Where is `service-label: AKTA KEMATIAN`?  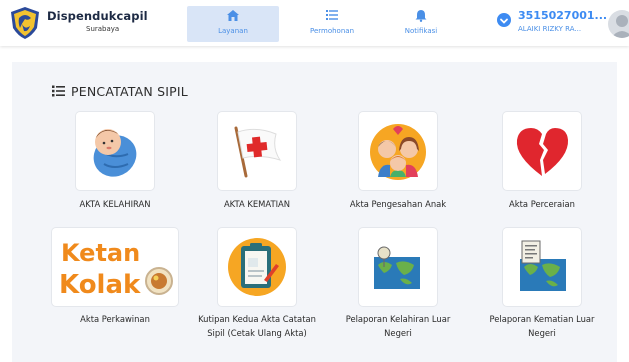
service-label: AKTA KEMATIAN is located at coordinates (257, 204).